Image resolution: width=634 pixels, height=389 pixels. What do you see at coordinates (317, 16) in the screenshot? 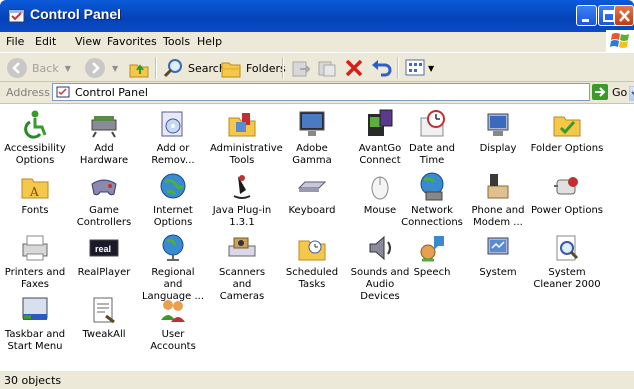
I see `title-bar: Control Panel` at bounding box center [317, 16].